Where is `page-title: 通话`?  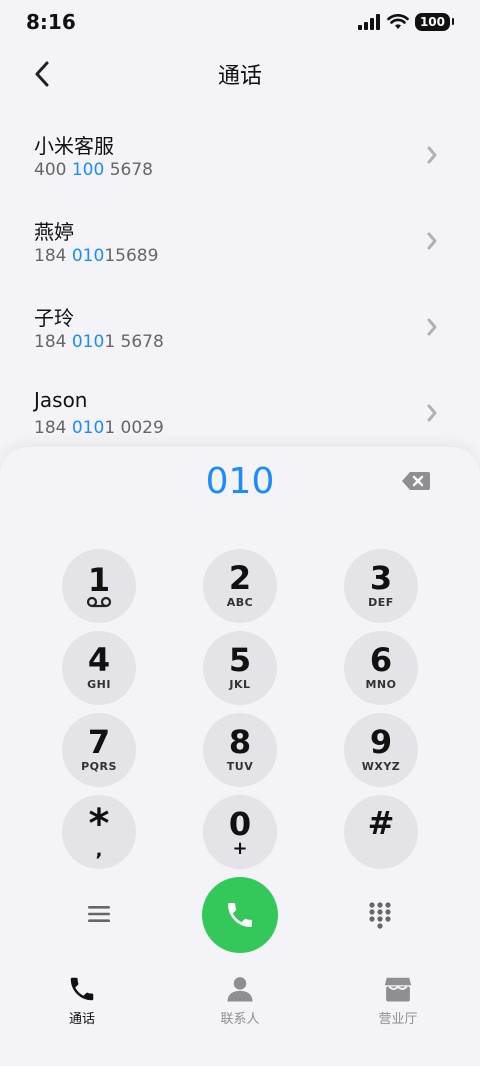
page-title: 通话 is located at coordinates (239, 76).